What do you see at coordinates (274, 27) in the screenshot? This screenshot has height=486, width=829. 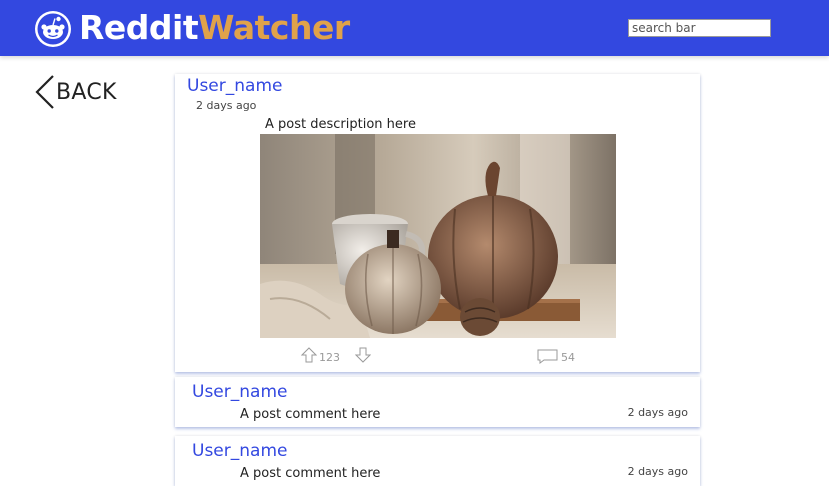 I see `brand-part-watcher: Watcher` at bounding box center [274, 27].